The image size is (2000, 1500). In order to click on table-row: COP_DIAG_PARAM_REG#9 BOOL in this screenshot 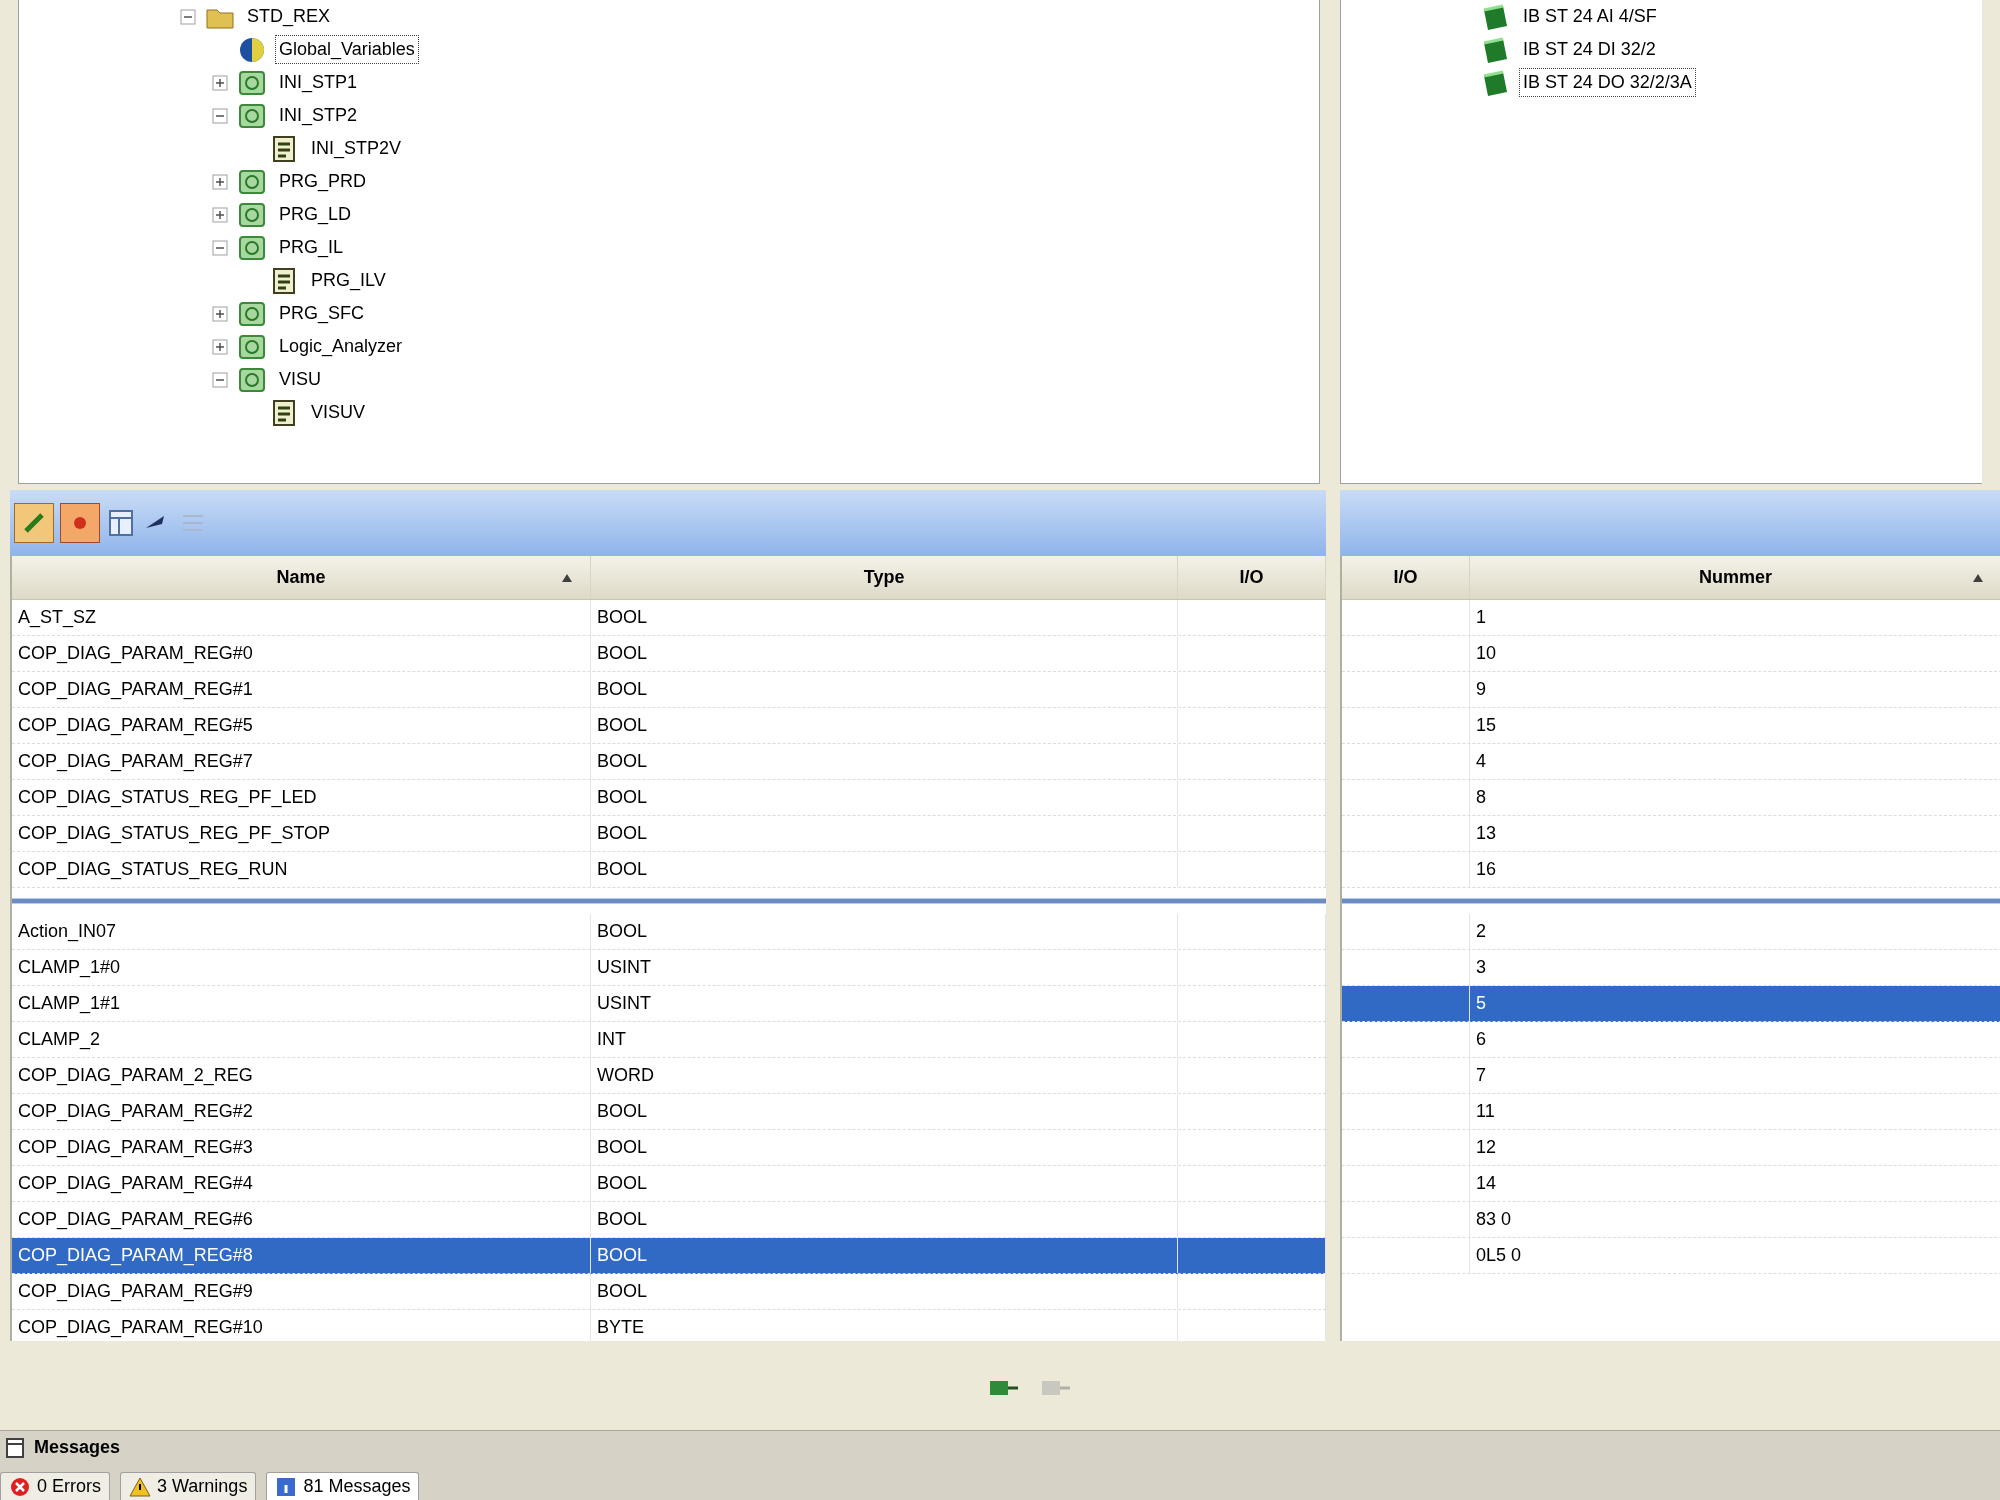, I will do `click(669, 1292)`.